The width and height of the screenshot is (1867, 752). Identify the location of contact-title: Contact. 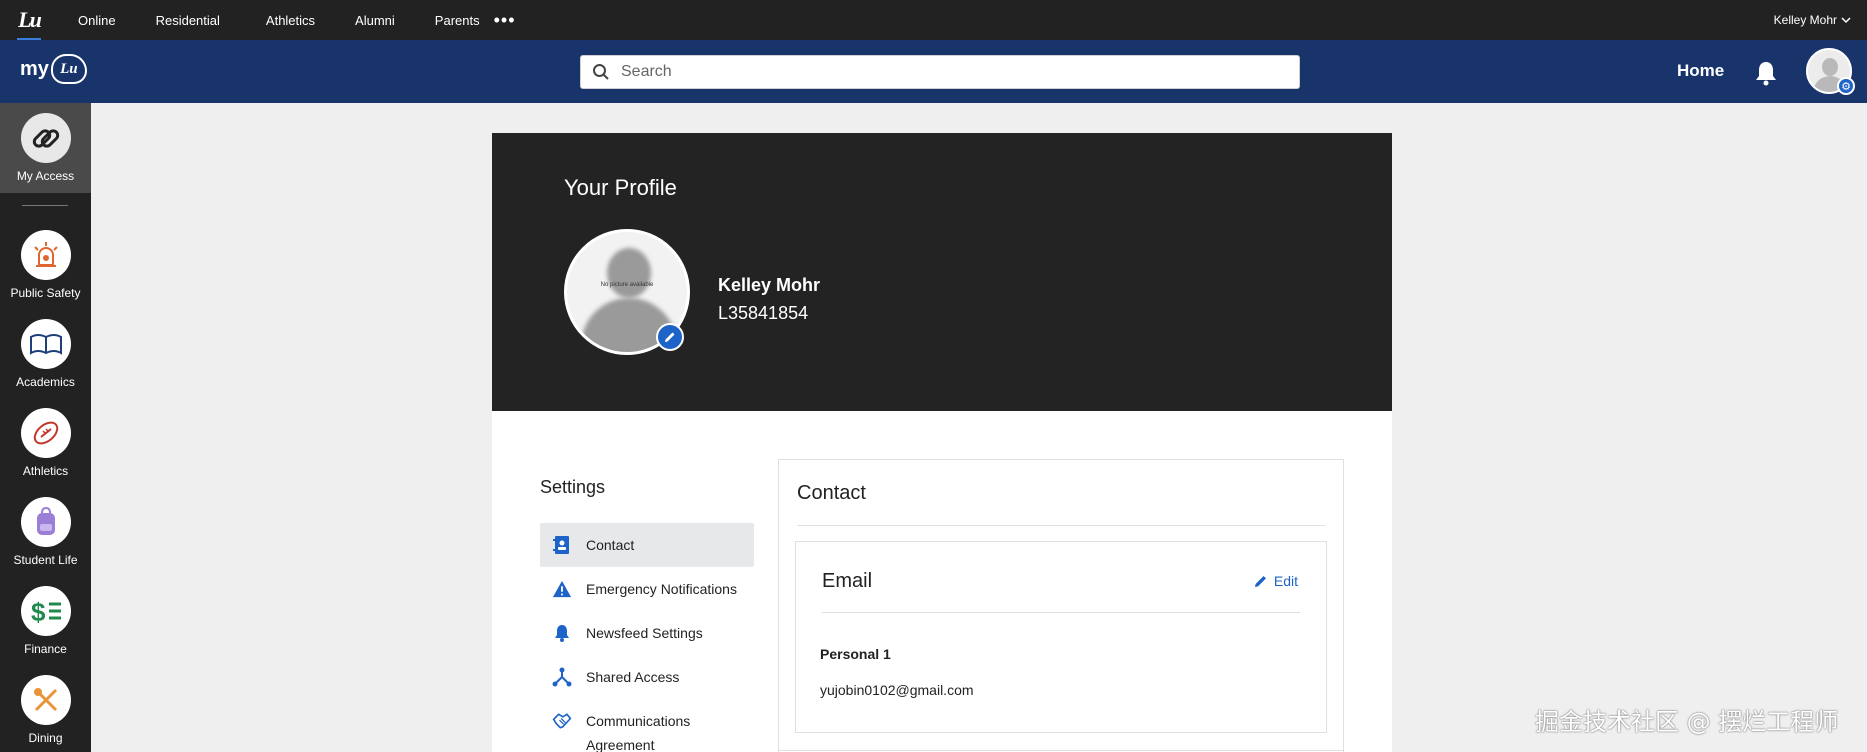
(831, 493).